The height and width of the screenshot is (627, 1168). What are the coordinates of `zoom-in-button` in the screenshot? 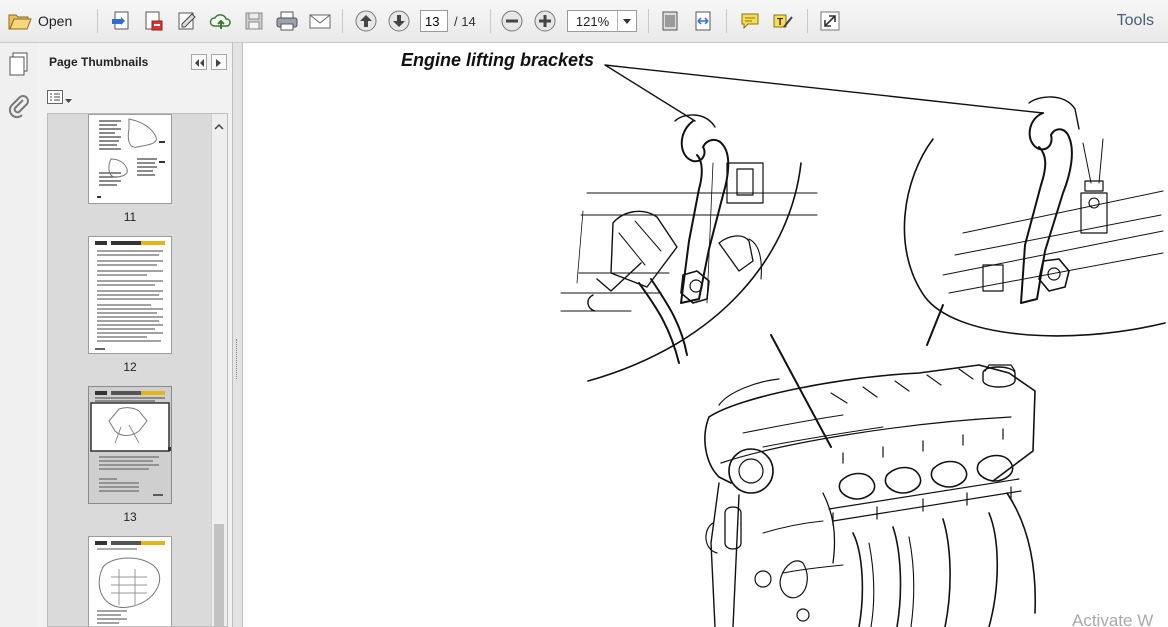 It's located at (545, 21).